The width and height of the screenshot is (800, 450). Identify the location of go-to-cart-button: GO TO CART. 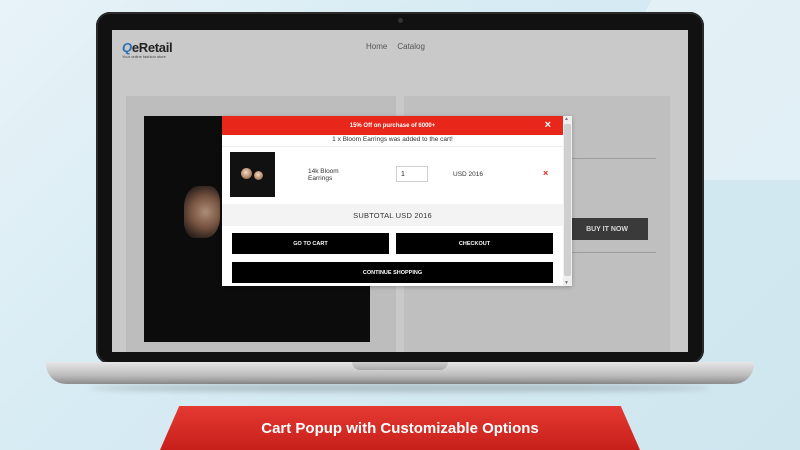
(310, 243).